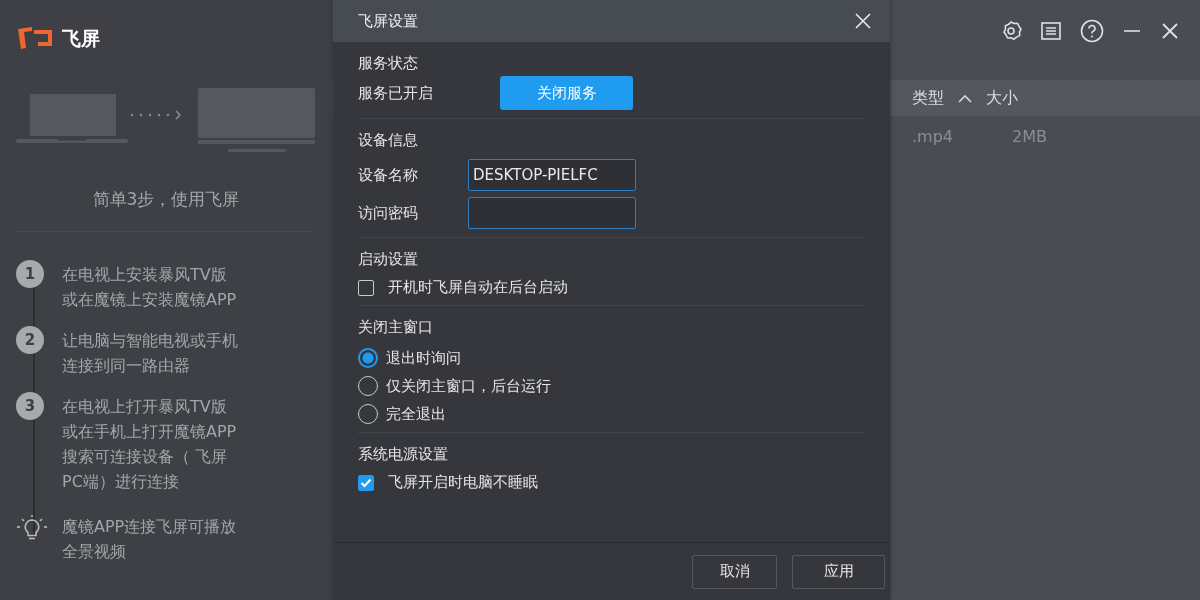  What do you see at coordinates (368, 358) in the screenshot?
I see `radio-button` at bounding box center [368, 358].